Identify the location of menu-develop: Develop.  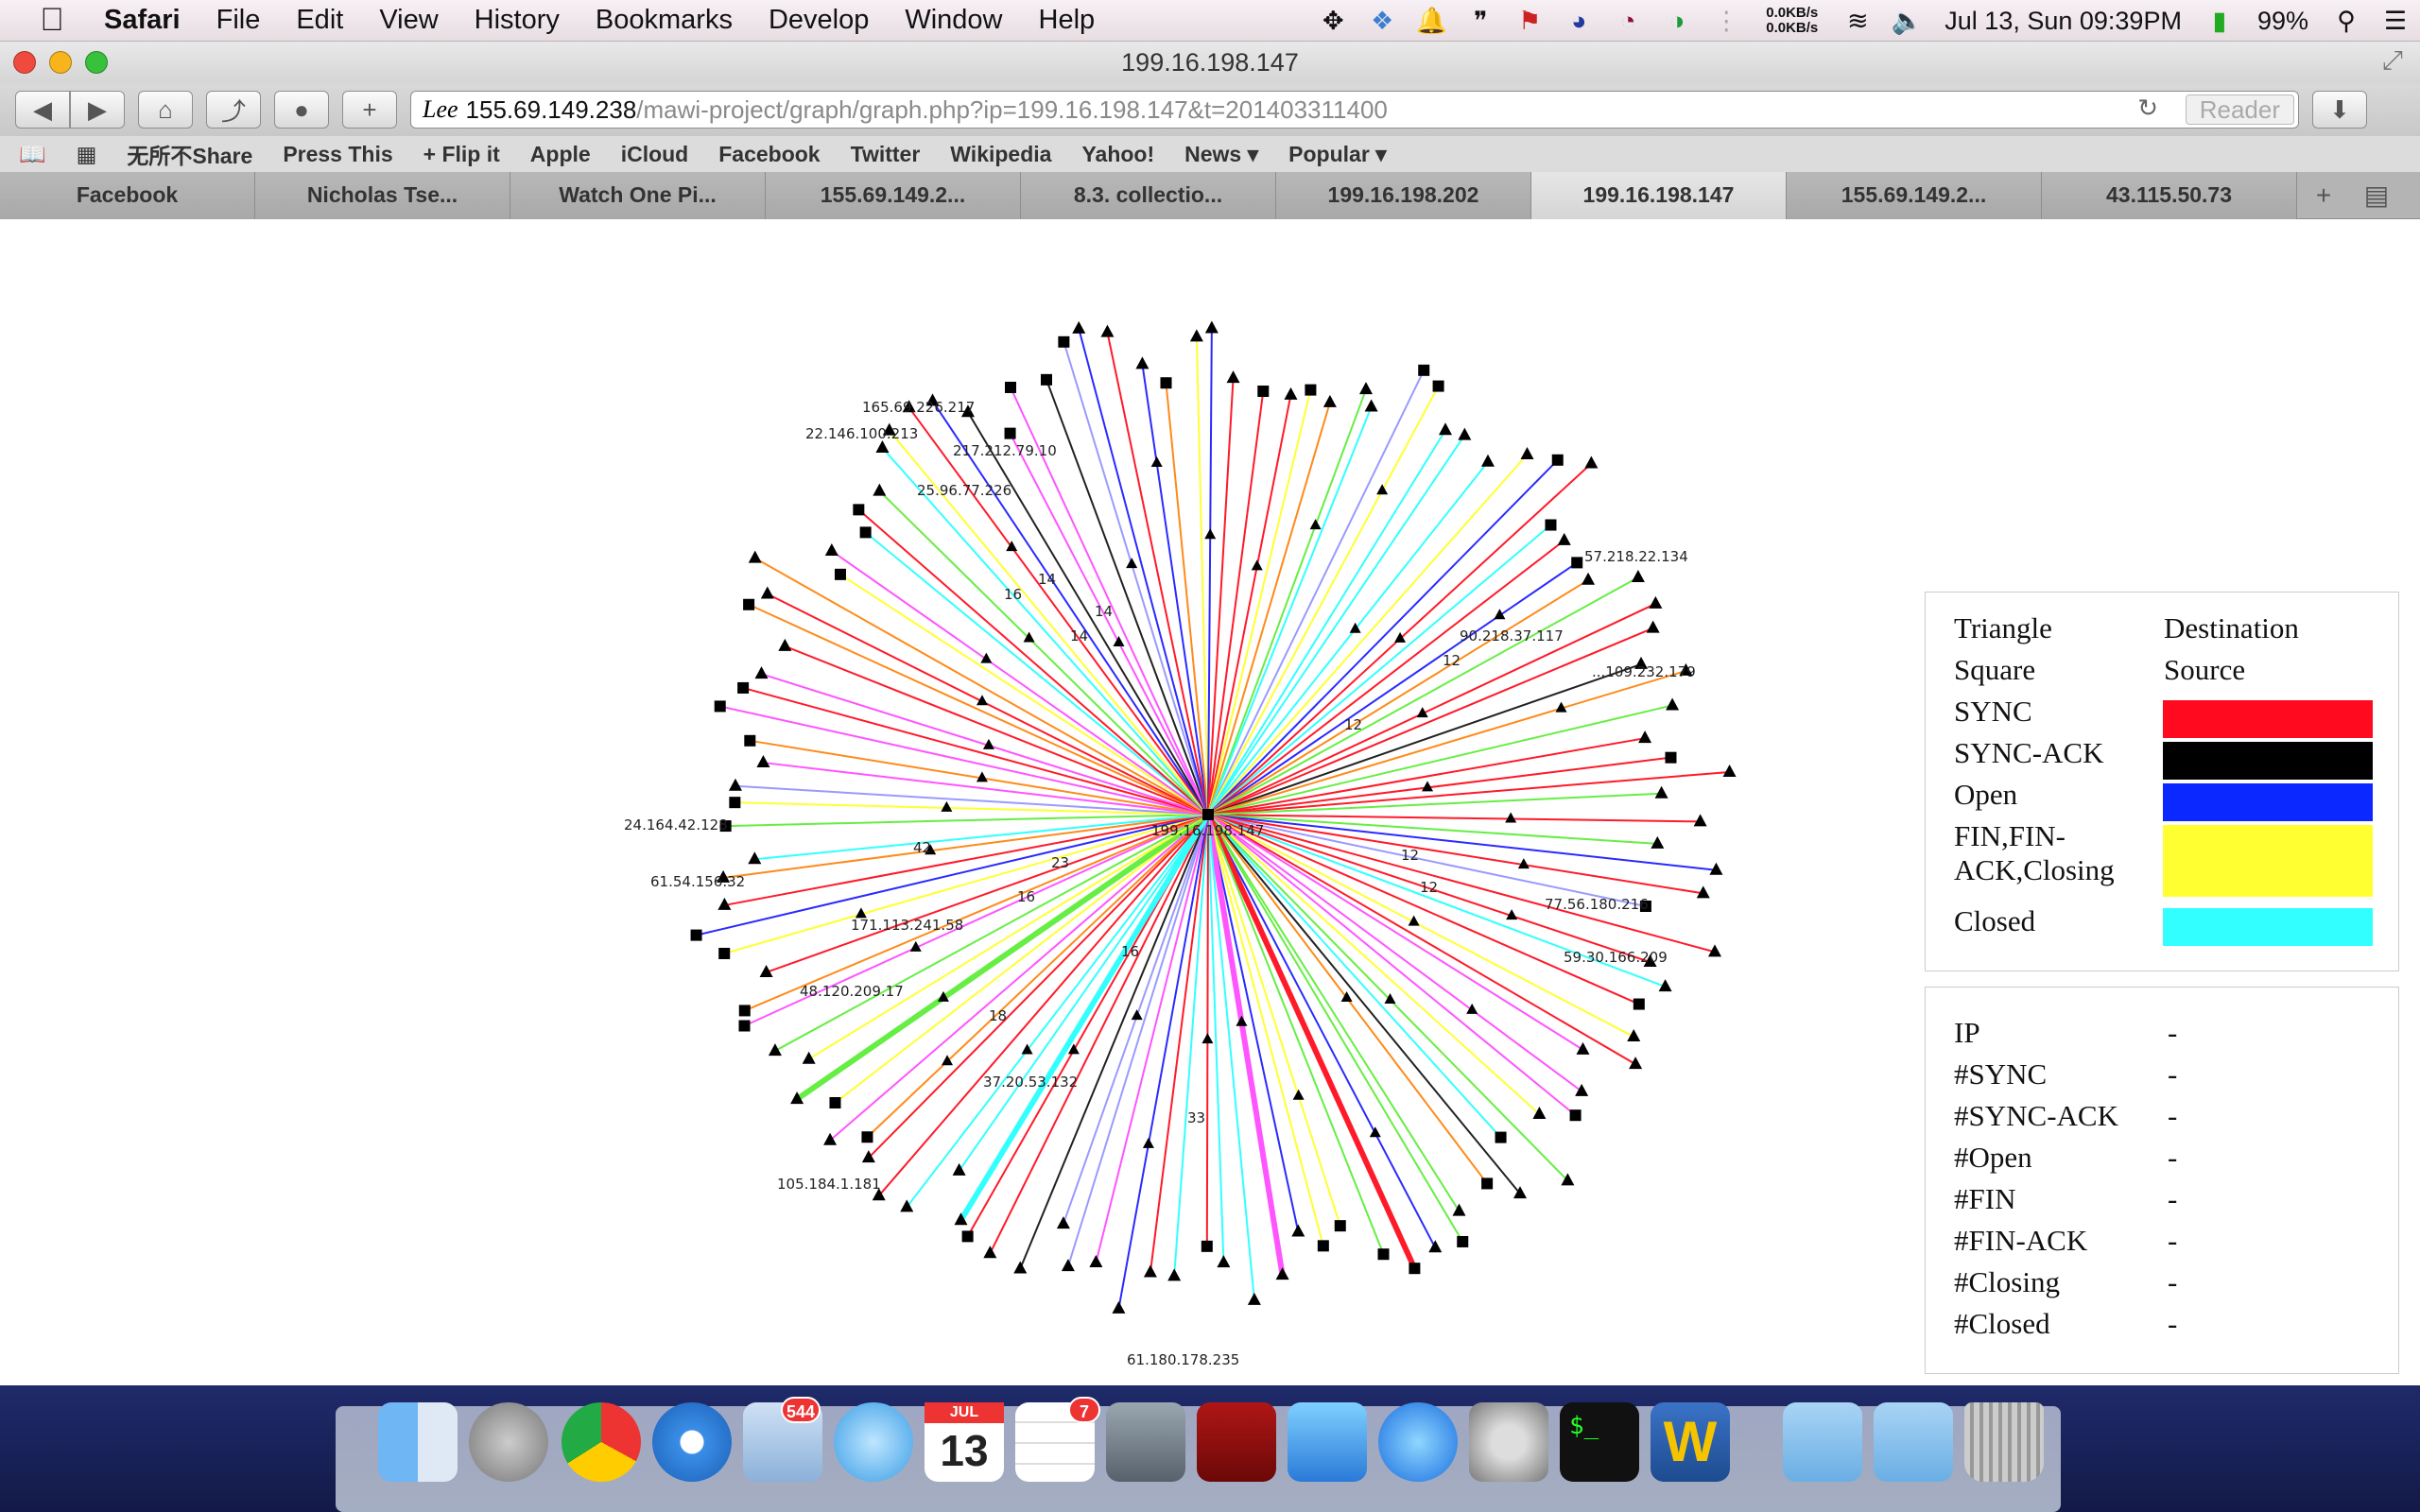
(819, 20).